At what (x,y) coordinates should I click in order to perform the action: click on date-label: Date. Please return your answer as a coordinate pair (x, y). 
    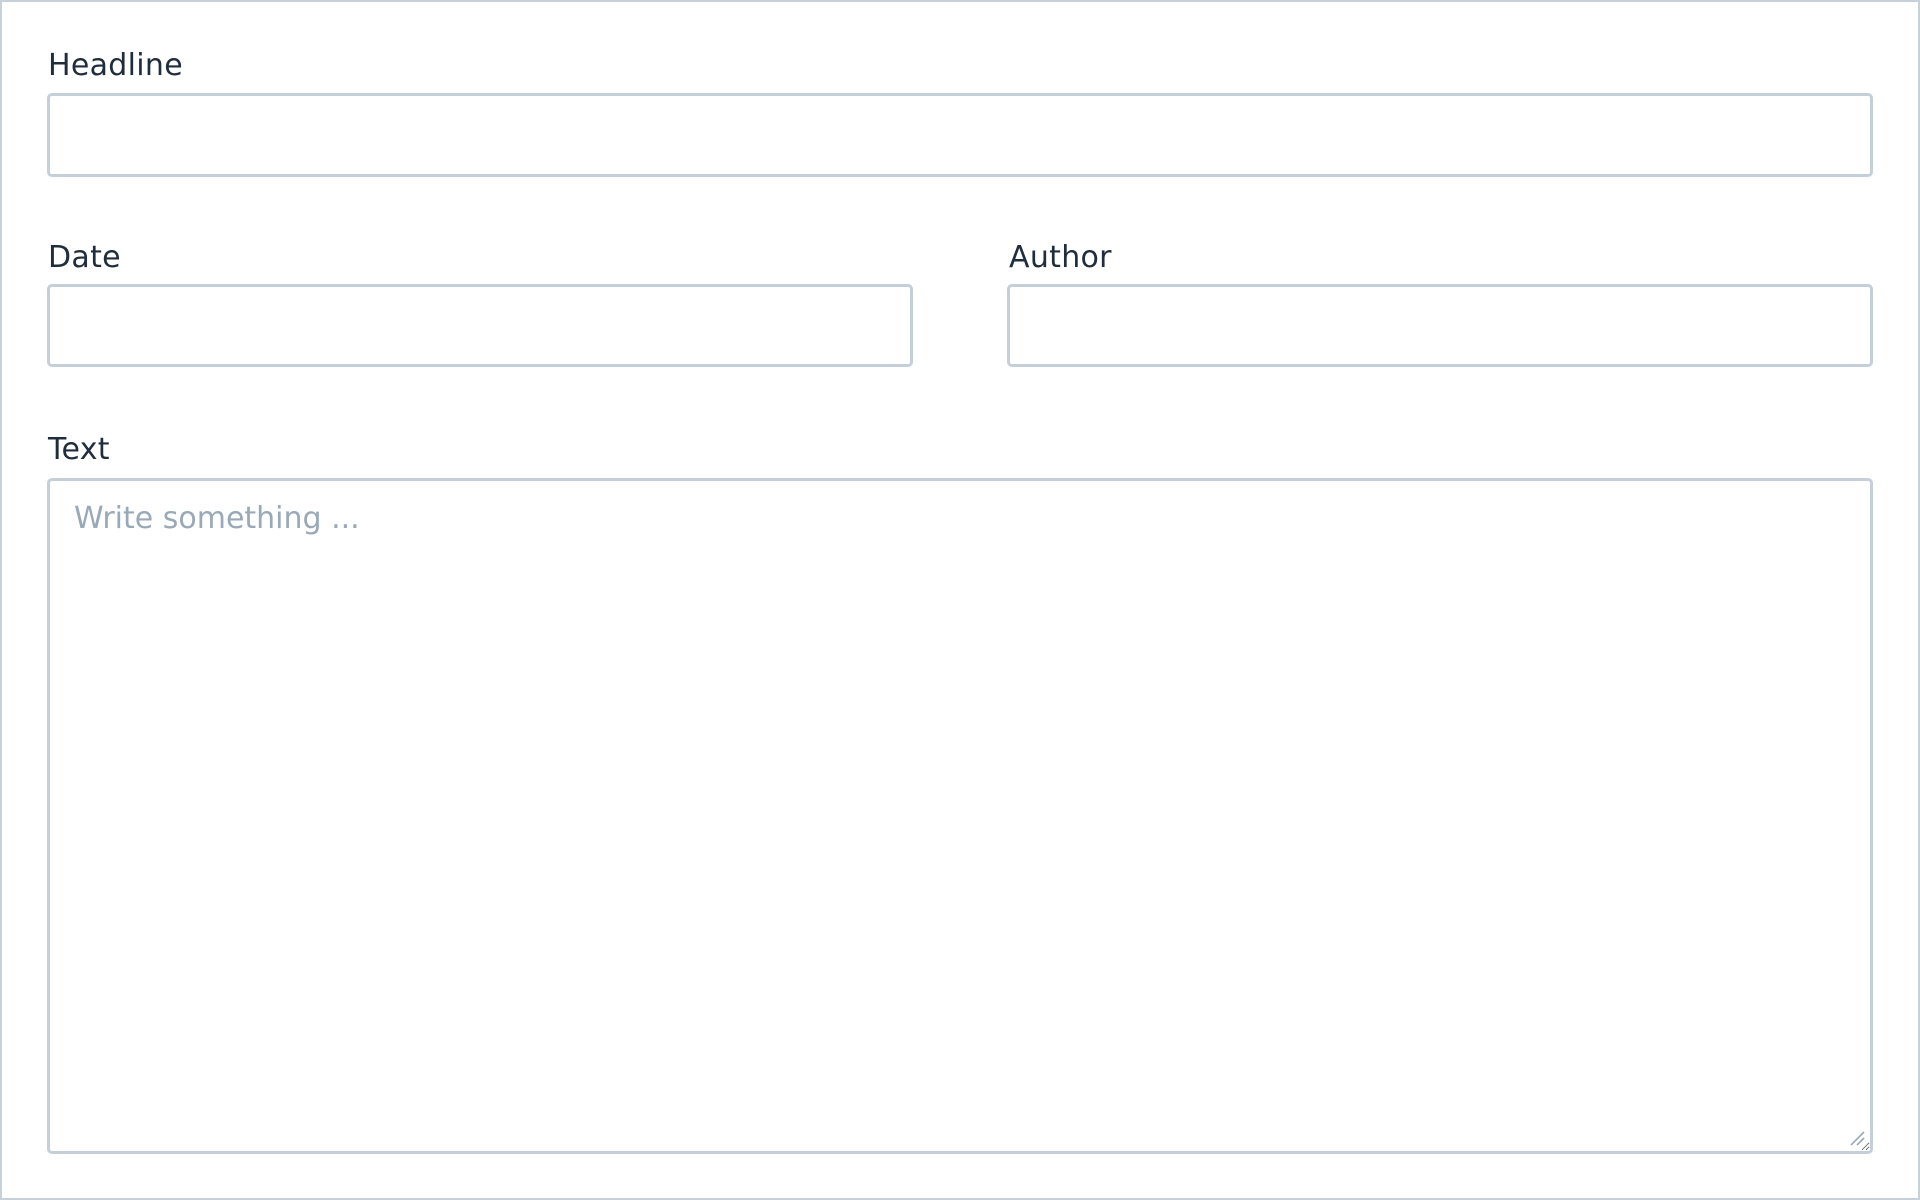
    Looking at the image, I should click on (84, 257).